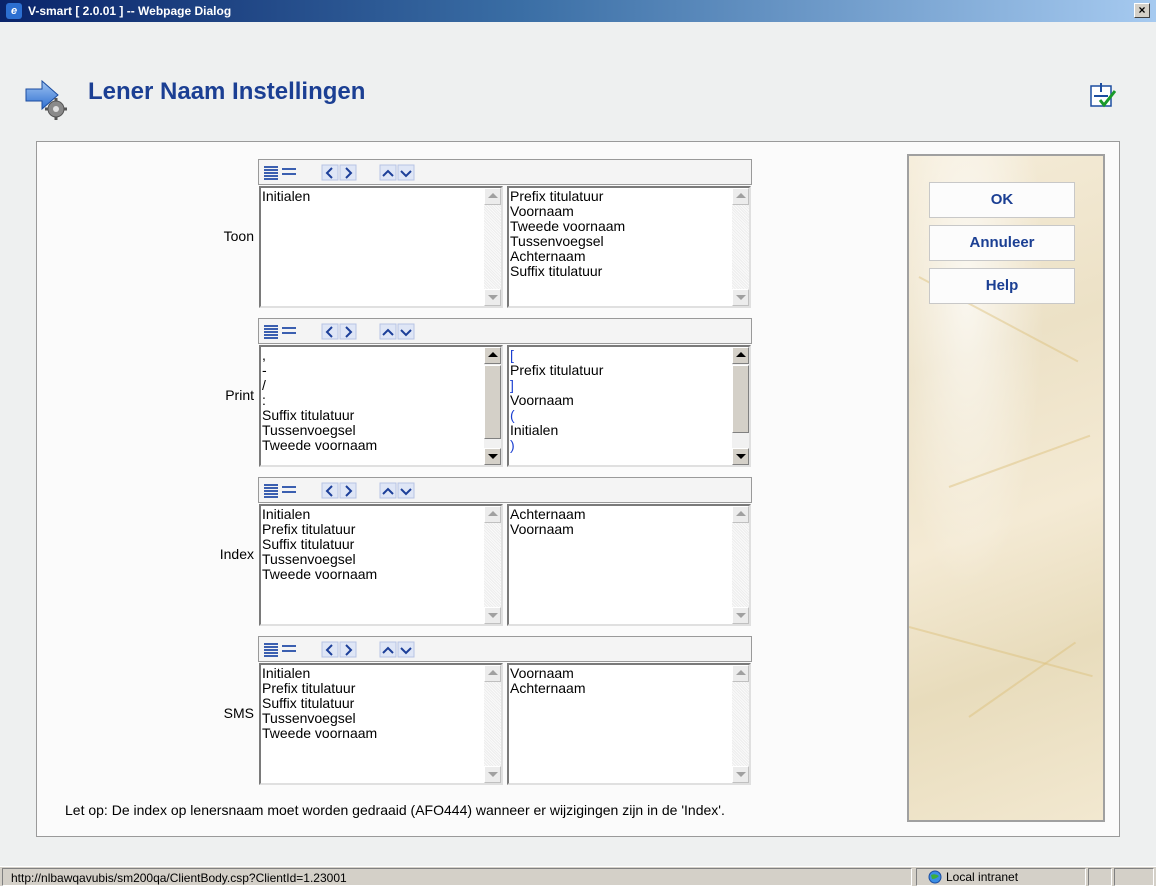 This screenshot has height=886, width=1156. I want to click on status-zone-text: Local intranet, so click(982, 877).